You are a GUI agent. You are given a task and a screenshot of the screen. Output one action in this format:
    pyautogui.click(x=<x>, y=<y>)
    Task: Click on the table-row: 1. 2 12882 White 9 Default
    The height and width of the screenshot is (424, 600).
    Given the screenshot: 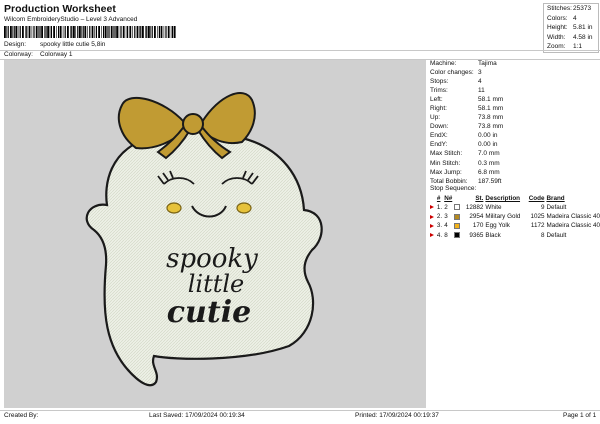 What is the action you would take?
    pyautogui.click(x=515, y=207)
    